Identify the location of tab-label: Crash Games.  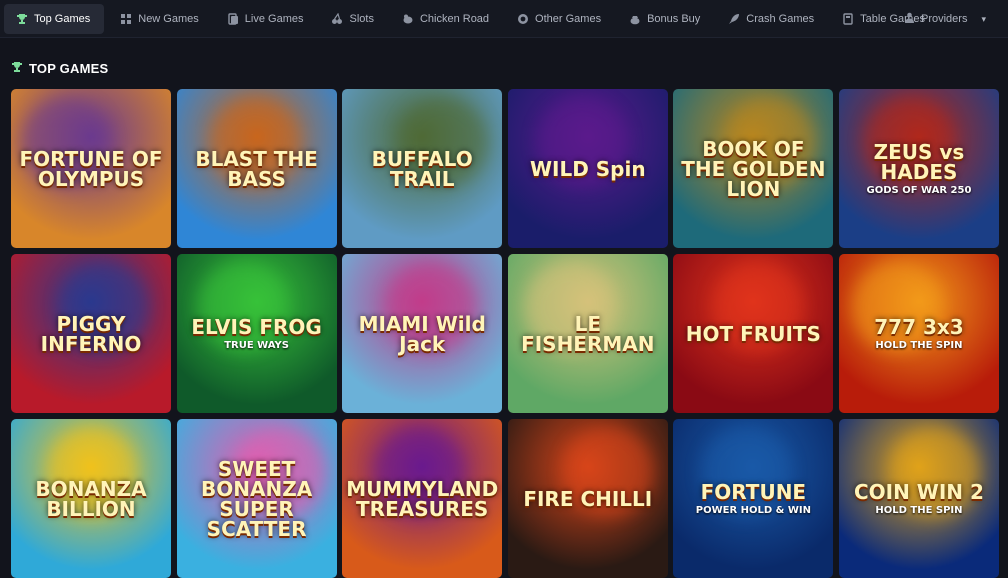
(780, 18).